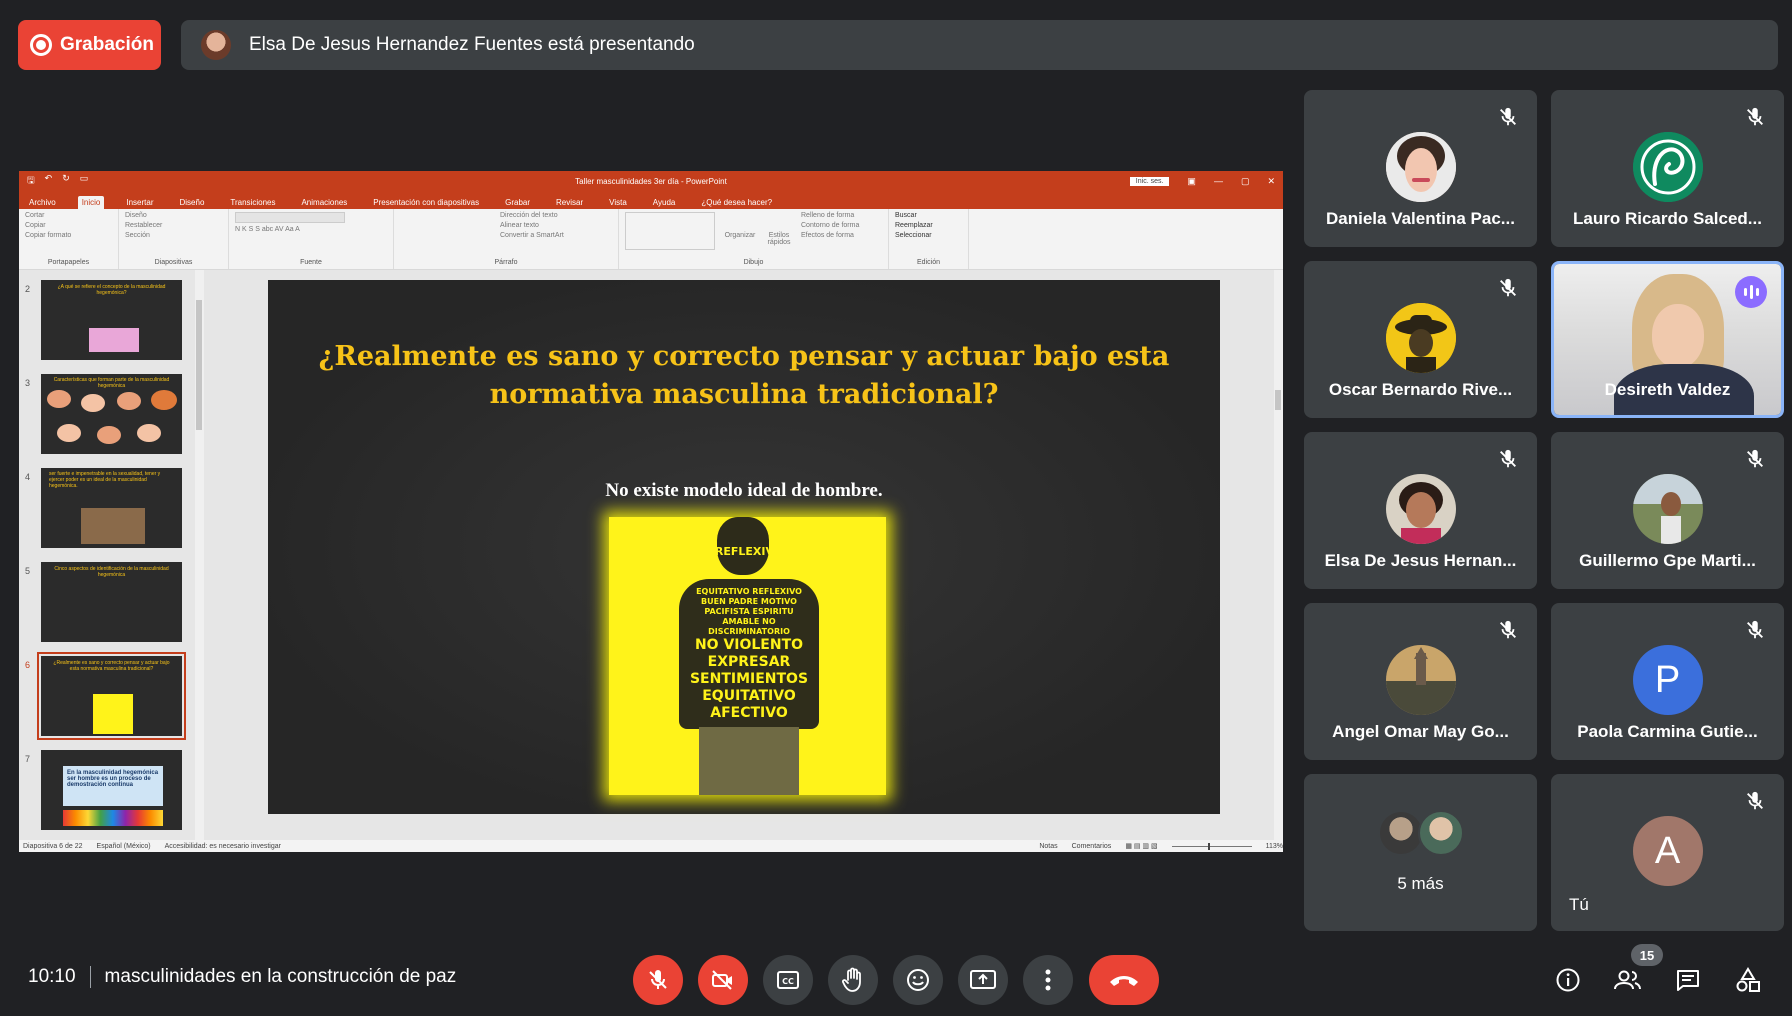 The image size is (1792, 1016). Describe the element at coordinates (928, 262) in the screenshot. I see `editing-label: Edición` at that location.